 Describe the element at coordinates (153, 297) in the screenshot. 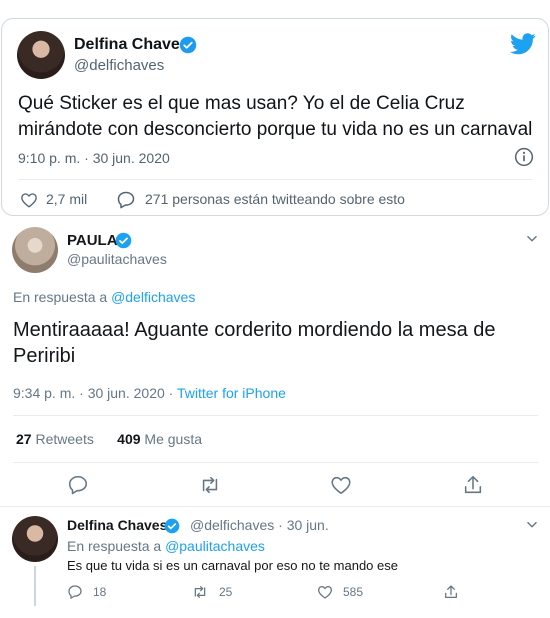

I see `reply-to-link: @delfichaves` at that location.